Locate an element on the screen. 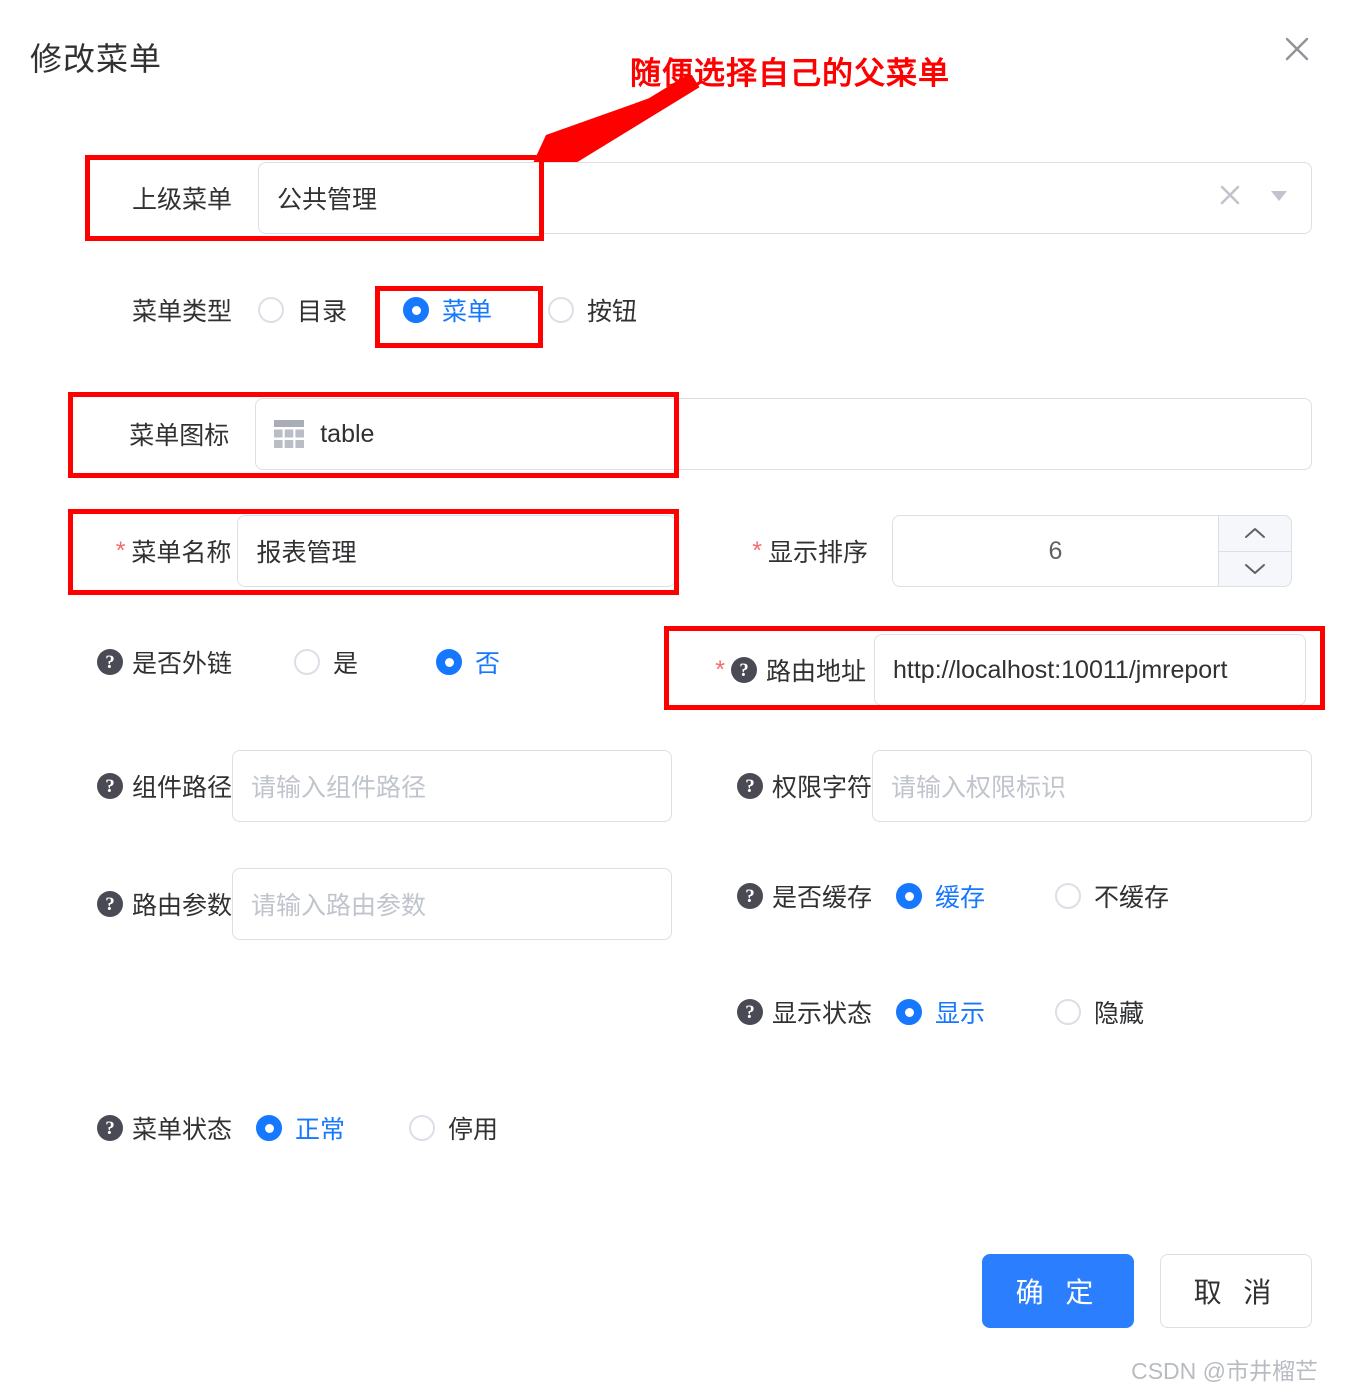 The image size is (1348, 1400). order-num-stepper: 6 is located at coordinates (1092, 551).